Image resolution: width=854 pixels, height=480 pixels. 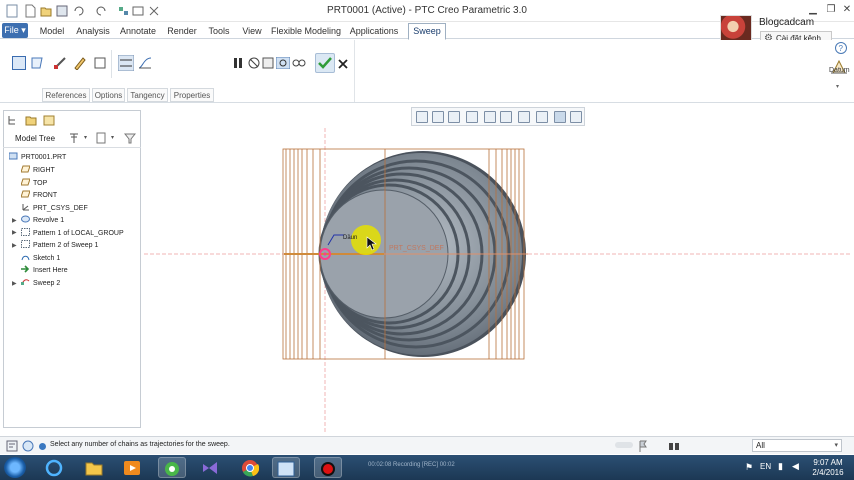 What do you see at coordinates (490, 117) in the screenshot?
I see `reorient-icon` at bounding box center [490, 117].